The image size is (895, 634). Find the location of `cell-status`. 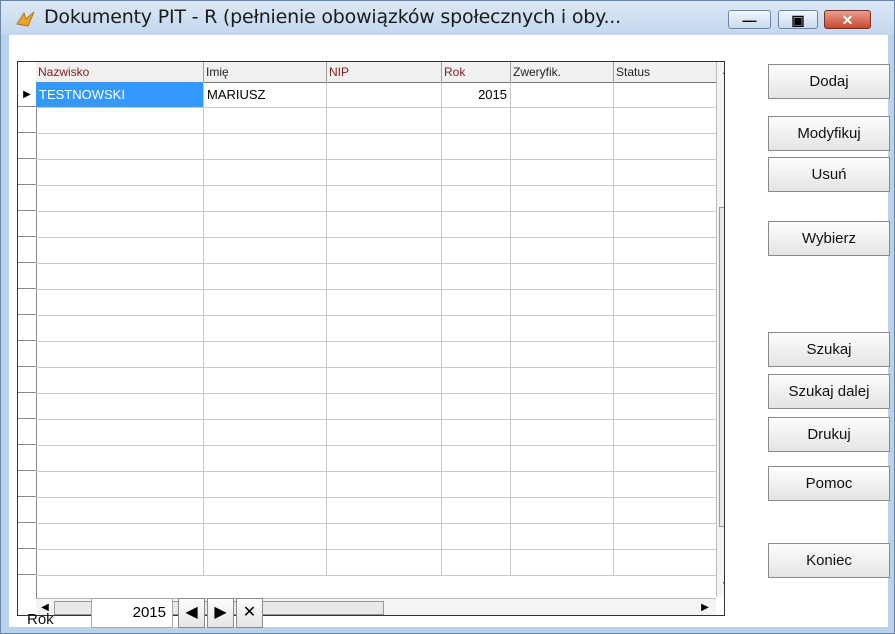

cell-status is located at coordinates (665, 94).